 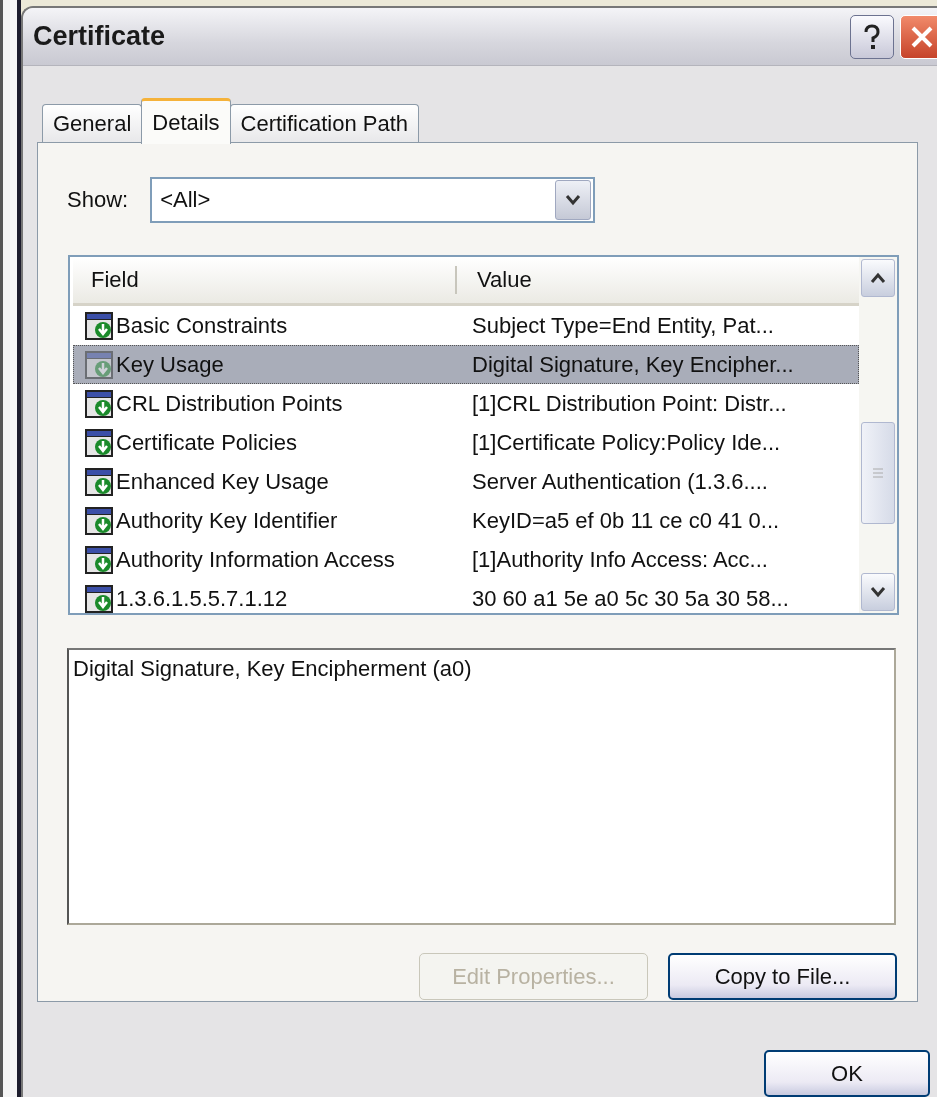 What do you see at coordinates (847, 1073) in the screenshot?
I see `ok-button: OK` at bounding box center [847, 1073].